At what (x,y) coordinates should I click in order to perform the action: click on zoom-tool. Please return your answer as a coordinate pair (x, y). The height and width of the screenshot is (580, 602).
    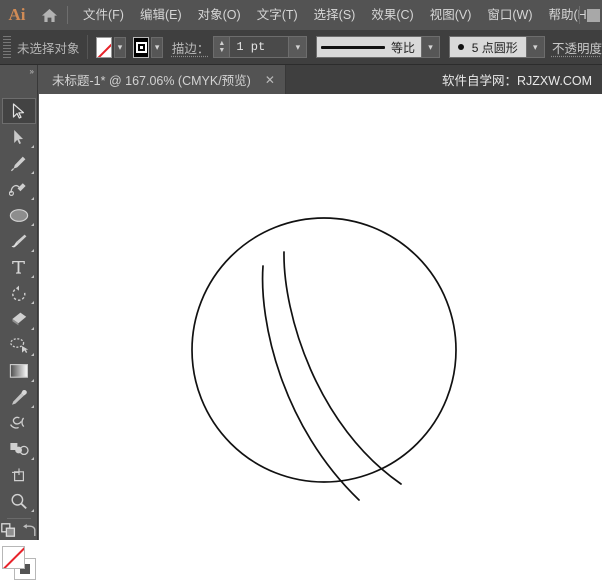
    Looking at the image, I should click on (19, 501).